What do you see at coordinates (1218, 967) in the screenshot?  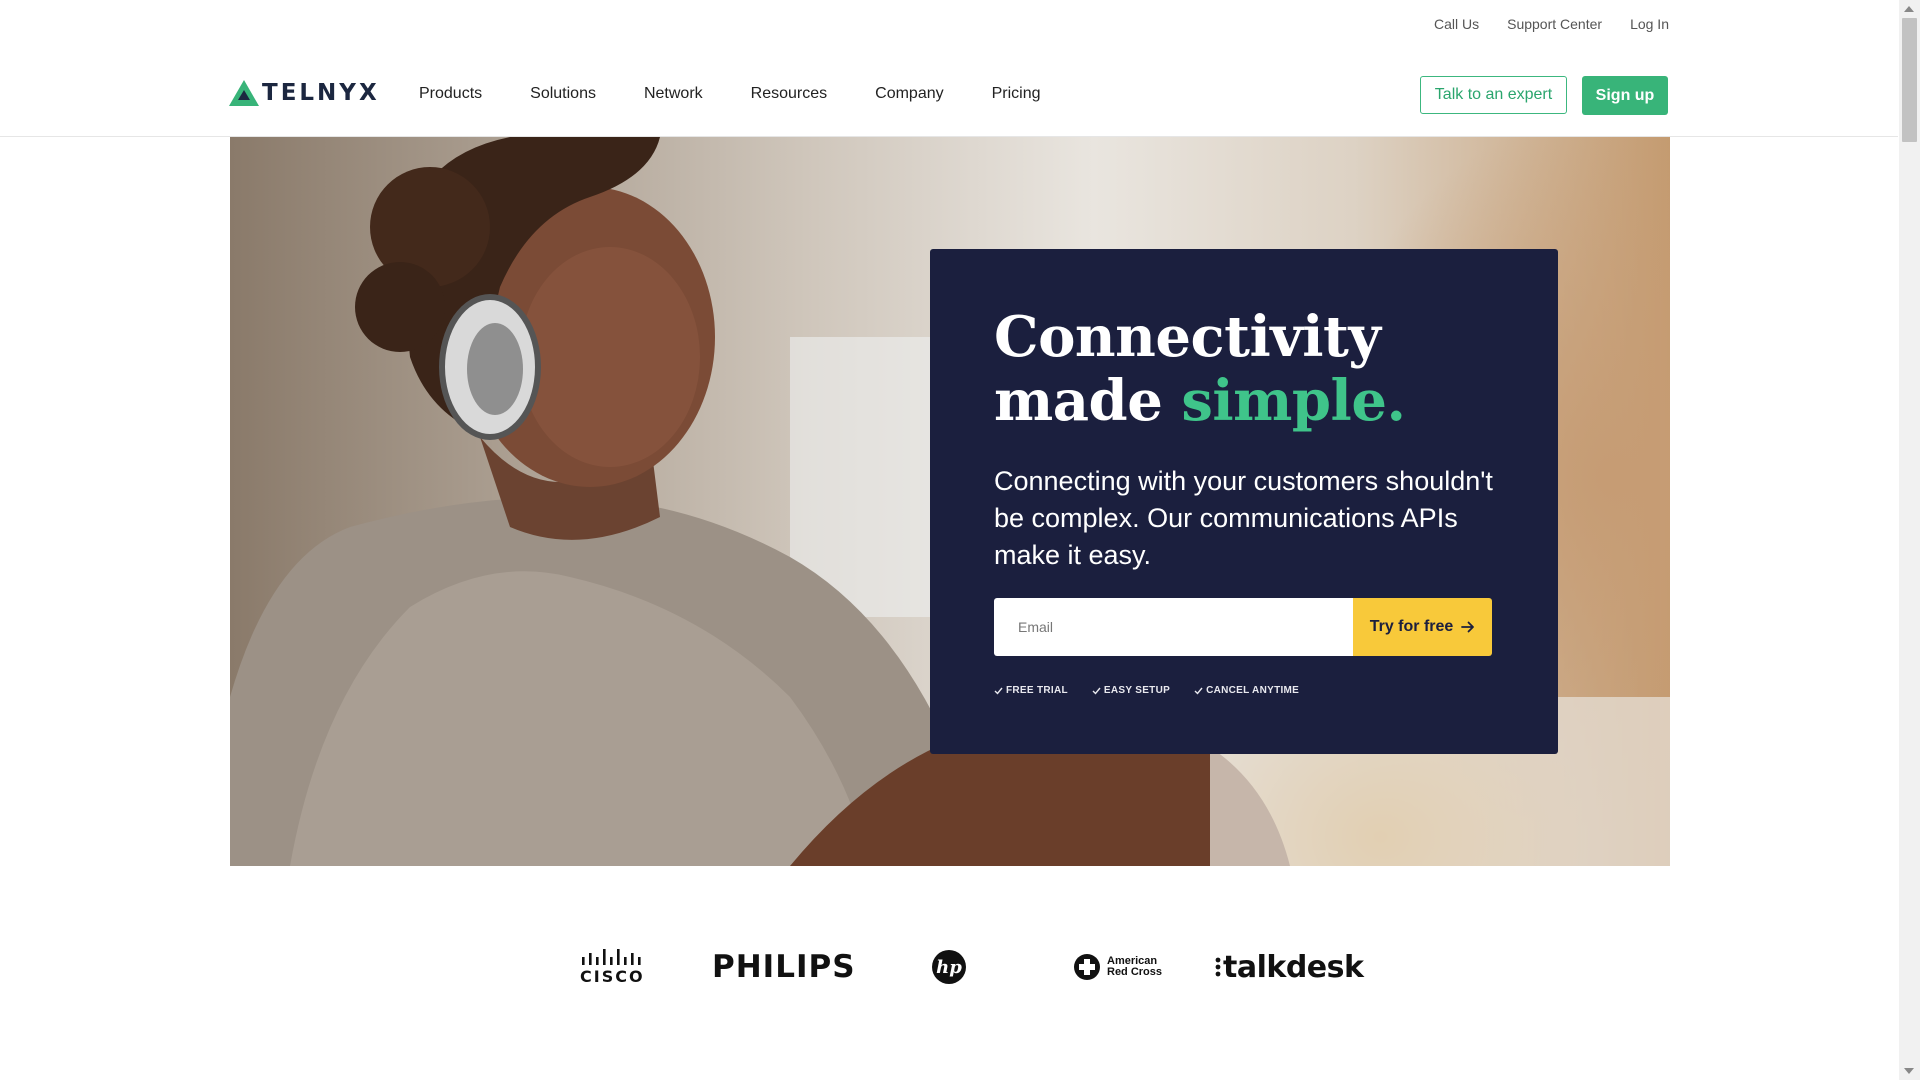 I see `talkdesk-dots-icon` at bounding box center [1218, 967].